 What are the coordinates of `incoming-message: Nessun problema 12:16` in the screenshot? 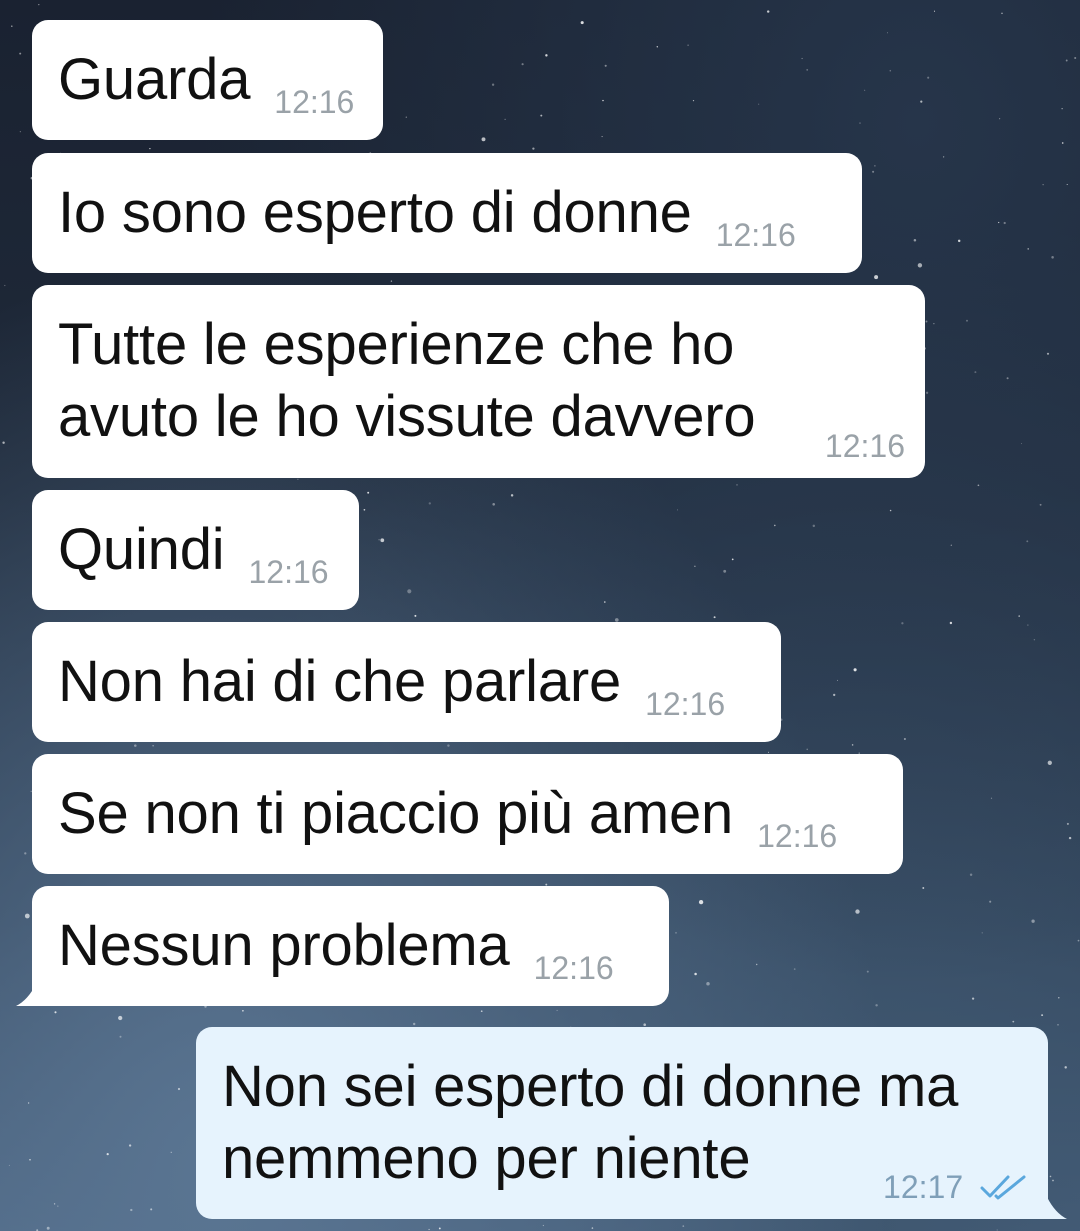 It's located at (350, 946).